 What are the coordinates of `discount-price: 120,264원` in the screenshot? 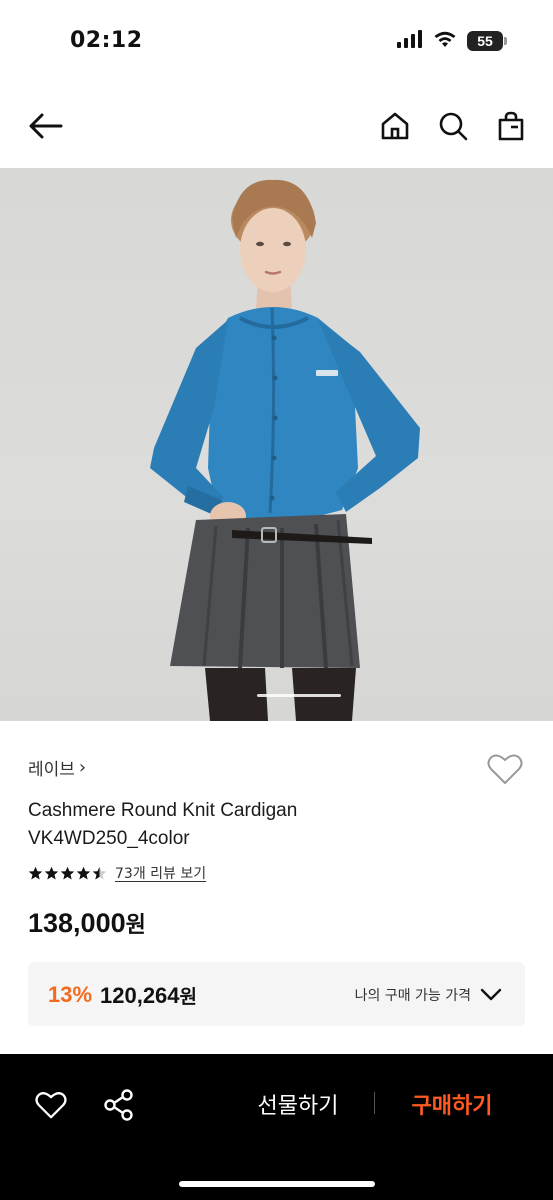 It's located at (148, 995).